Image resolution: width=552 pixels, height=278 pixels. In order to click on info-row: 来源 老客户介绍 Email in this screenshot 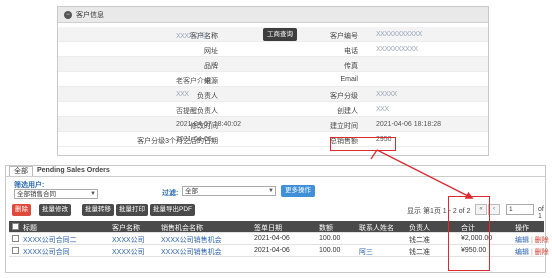, I will do `click(273, 79)`.